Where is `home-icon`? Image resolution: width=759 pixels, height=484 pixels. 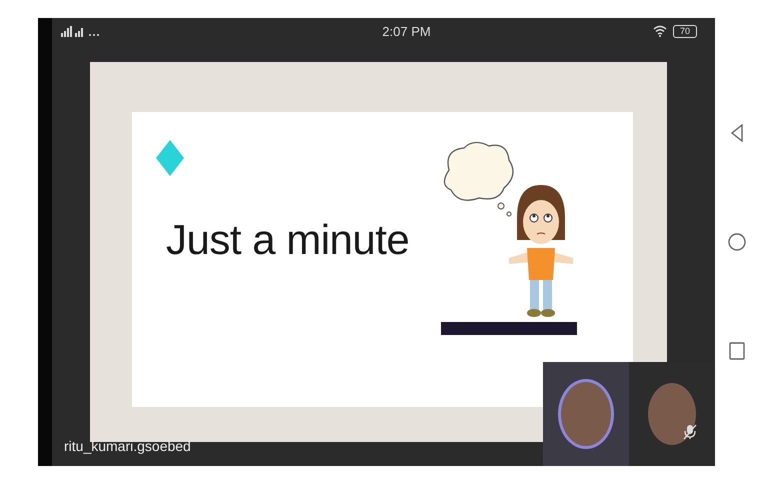 home-icon is located at coordinates (737, 241).